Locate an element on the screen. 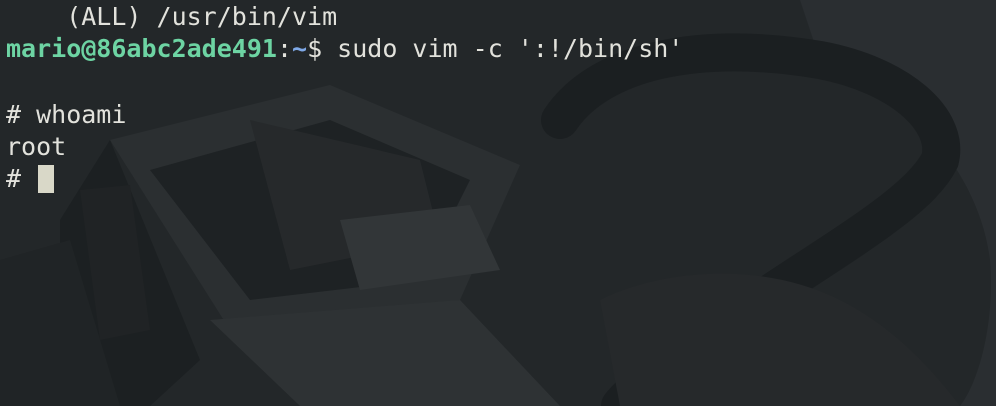 The width and height of the screenshot is (996, 406). sudo-list-entry: (ALL) /usr/bin/vim is located at coordinates (172, 16).